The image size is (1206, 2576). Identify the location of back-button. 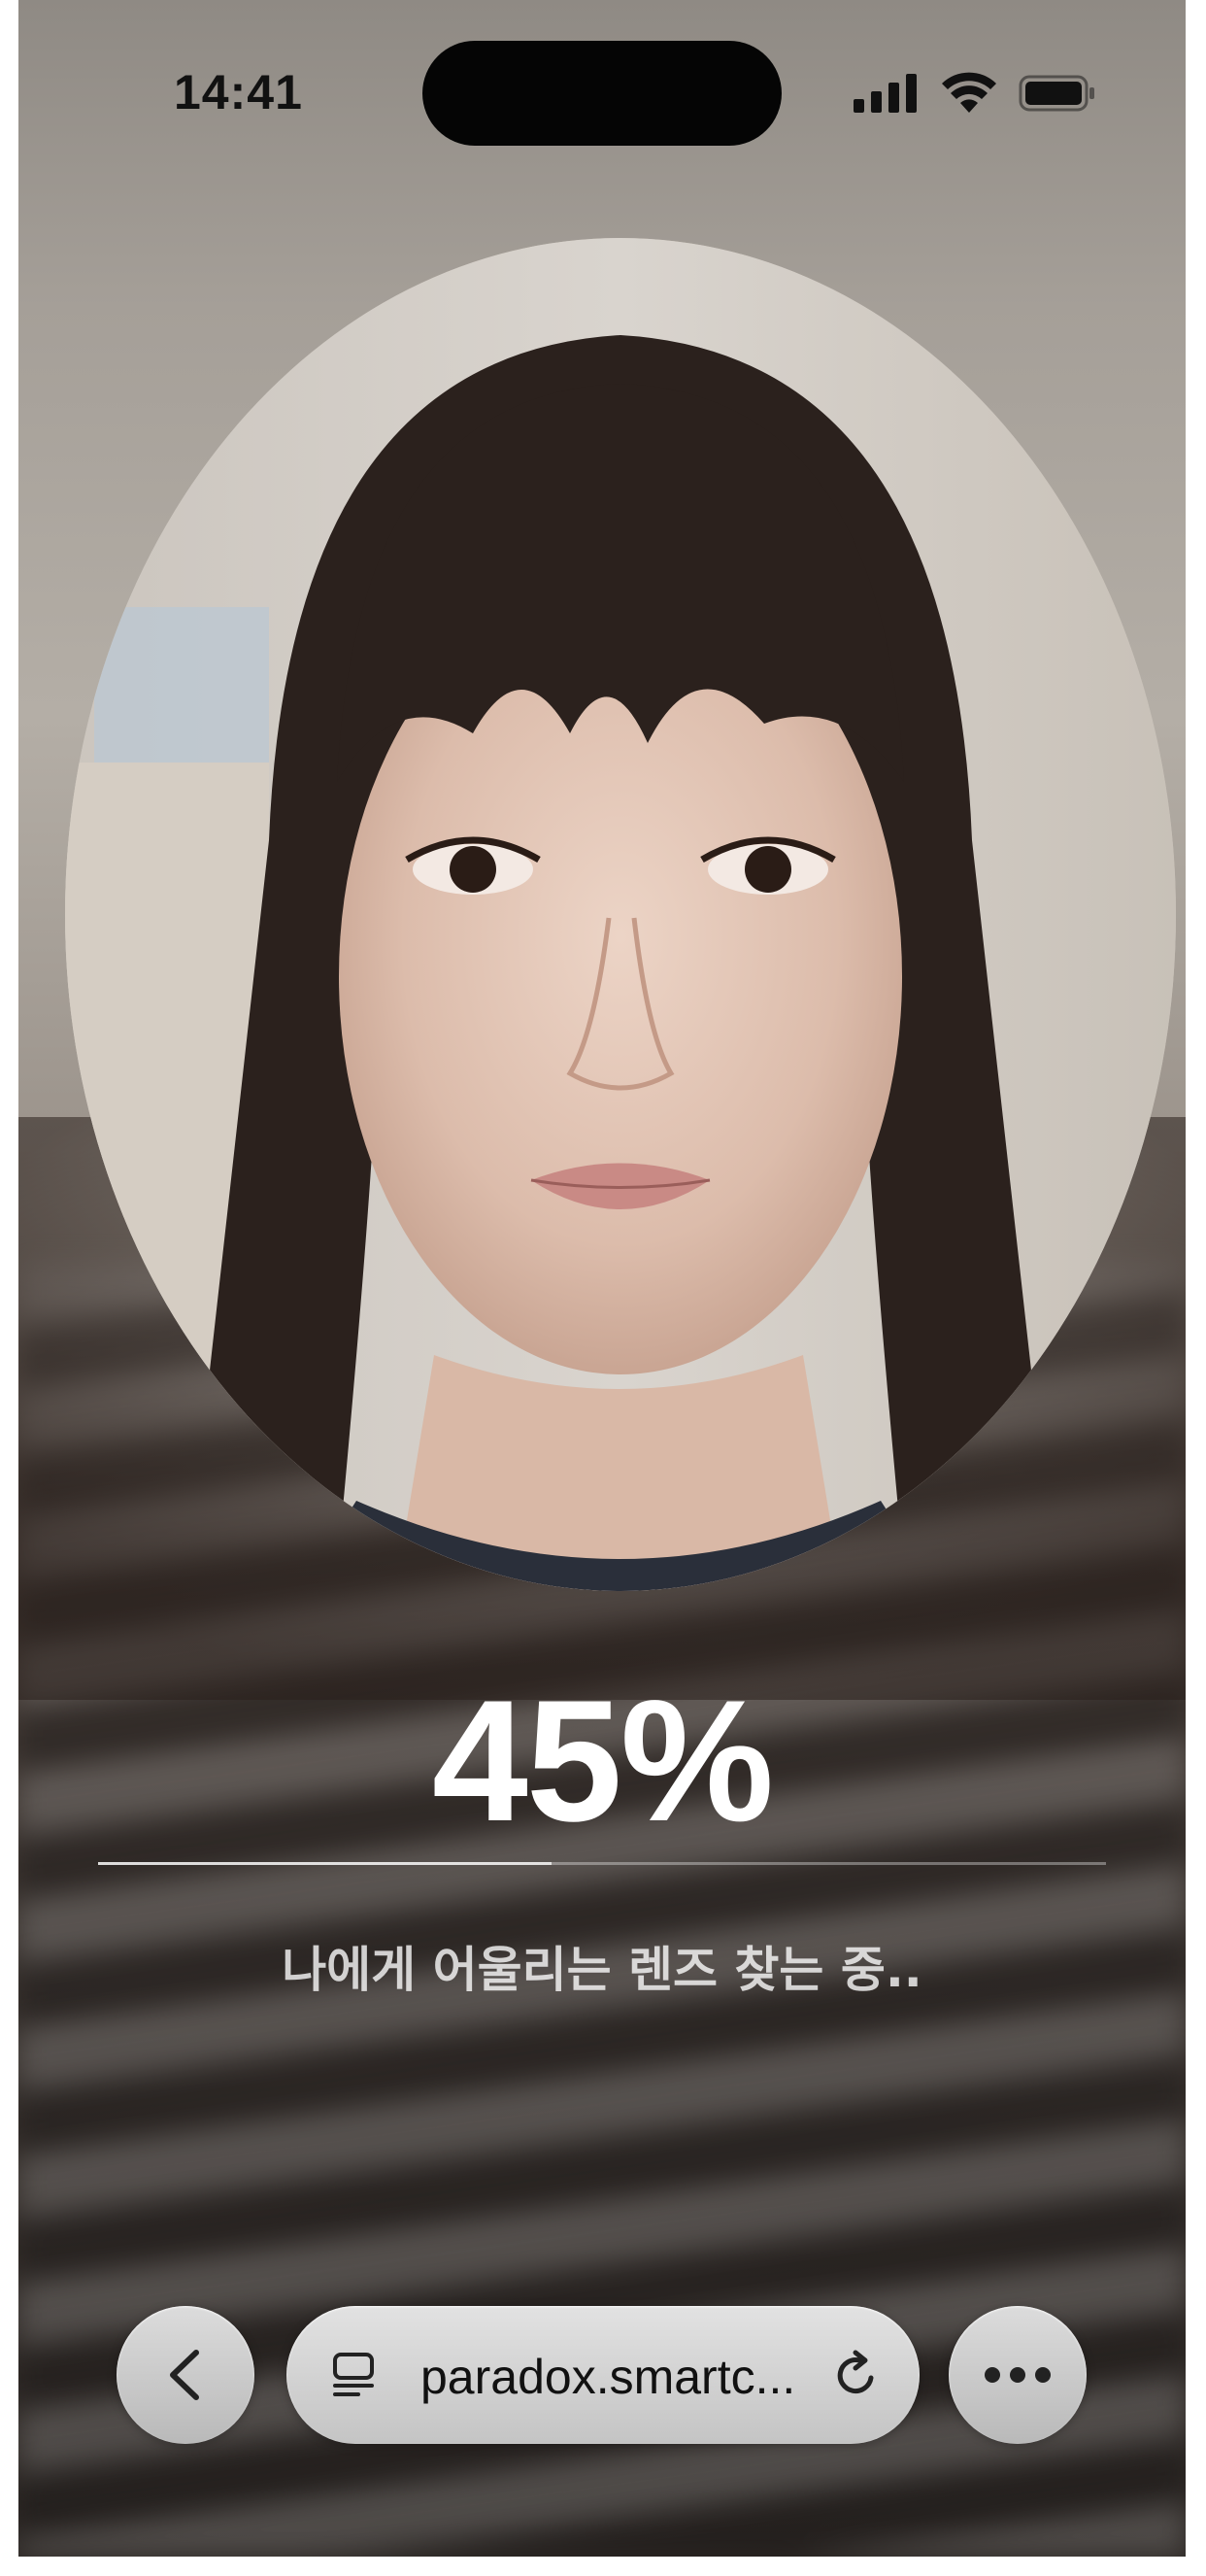
(186, 2375).